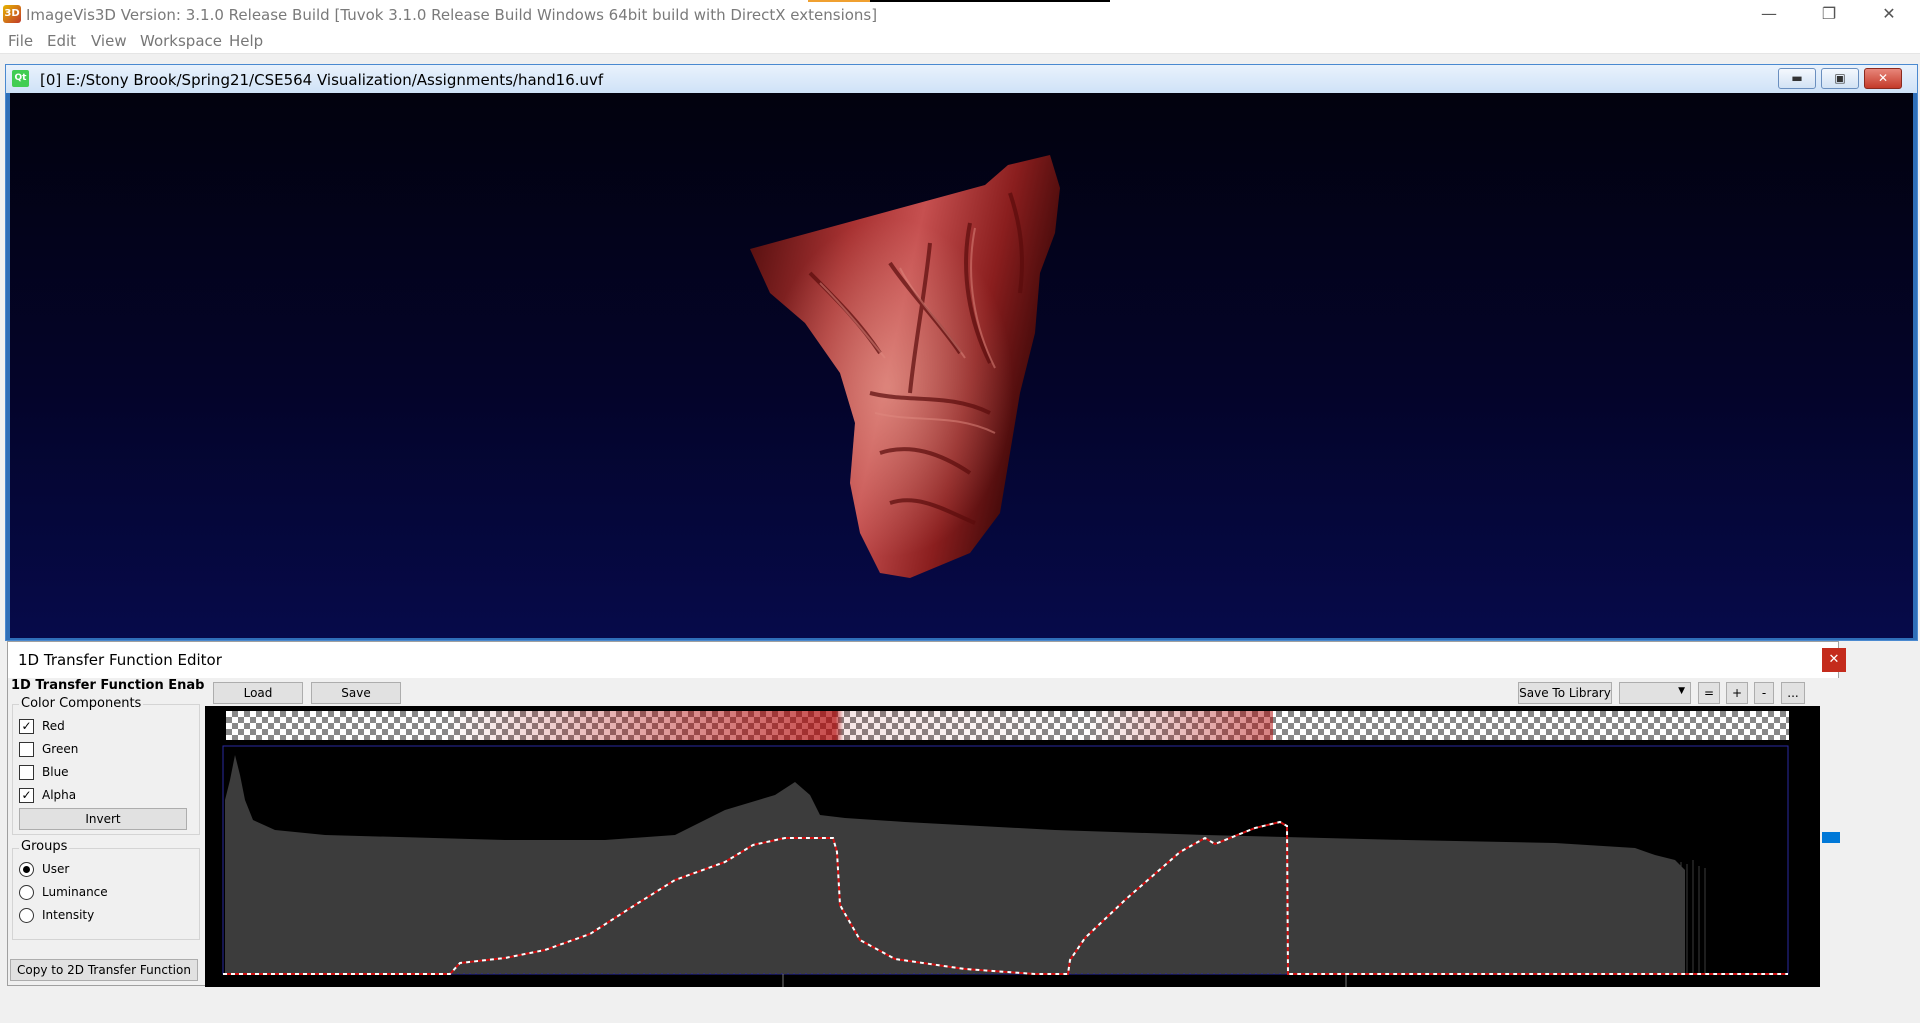  I want to click on render-window-minimize-button: ▬, so click(1797, 78).